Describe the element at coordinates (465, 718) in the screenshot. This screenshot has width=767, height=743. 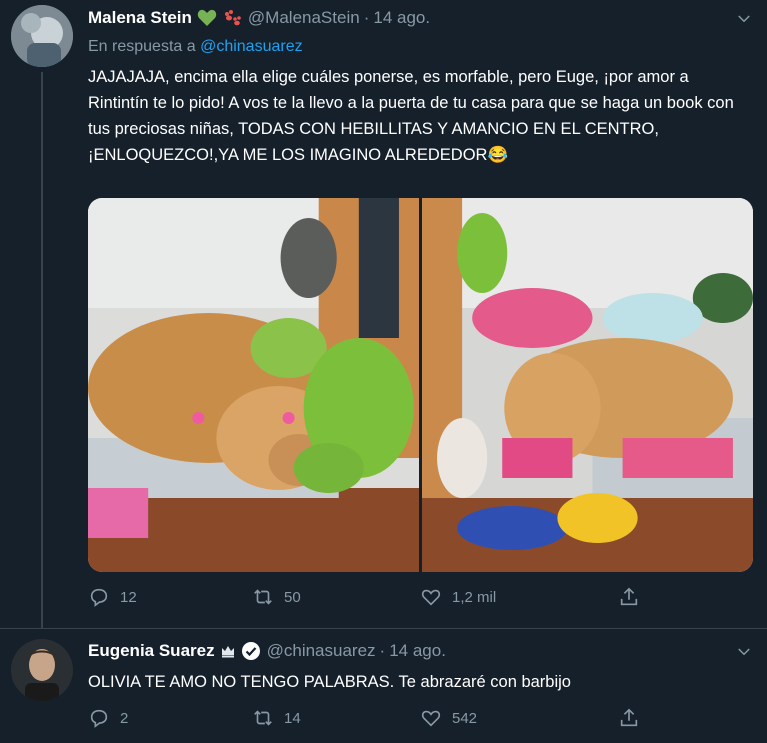
I see `like-count: 542` at that location.